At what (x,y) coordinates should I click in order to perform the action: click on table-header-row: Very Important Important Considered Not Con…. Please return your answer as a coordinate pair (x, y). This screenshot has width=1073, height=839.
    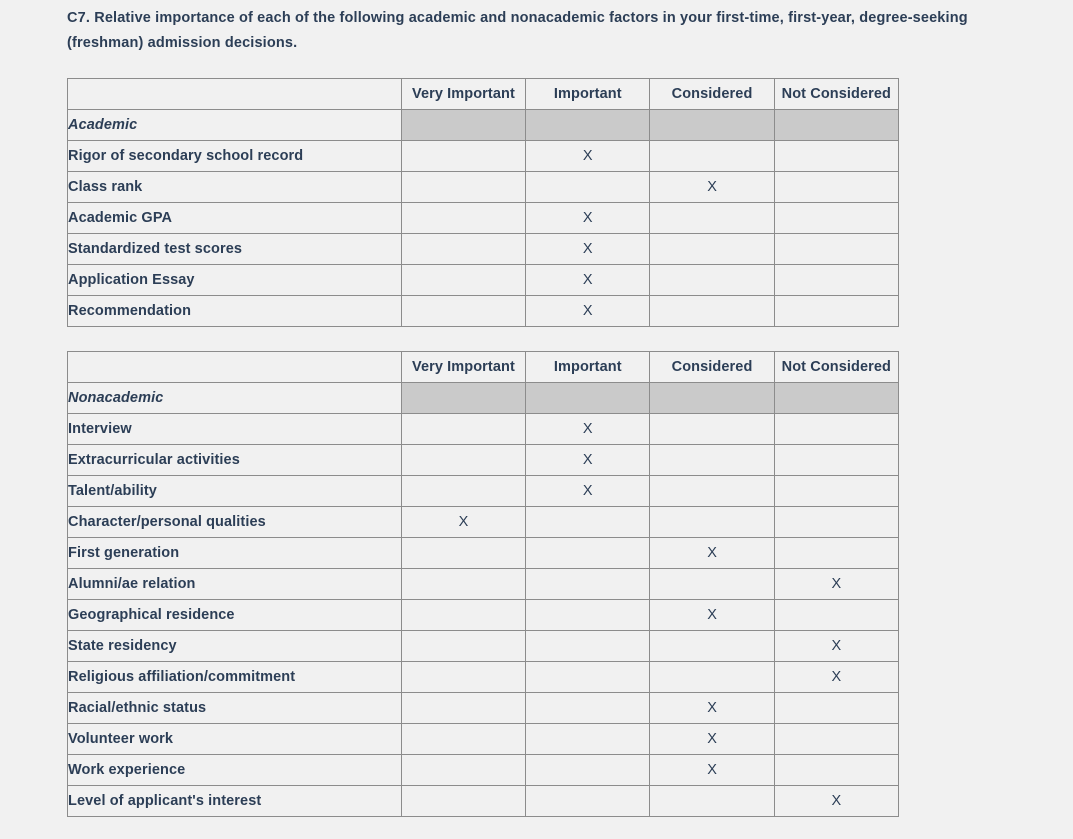
    Looking at the image, I should click on (483, 367).